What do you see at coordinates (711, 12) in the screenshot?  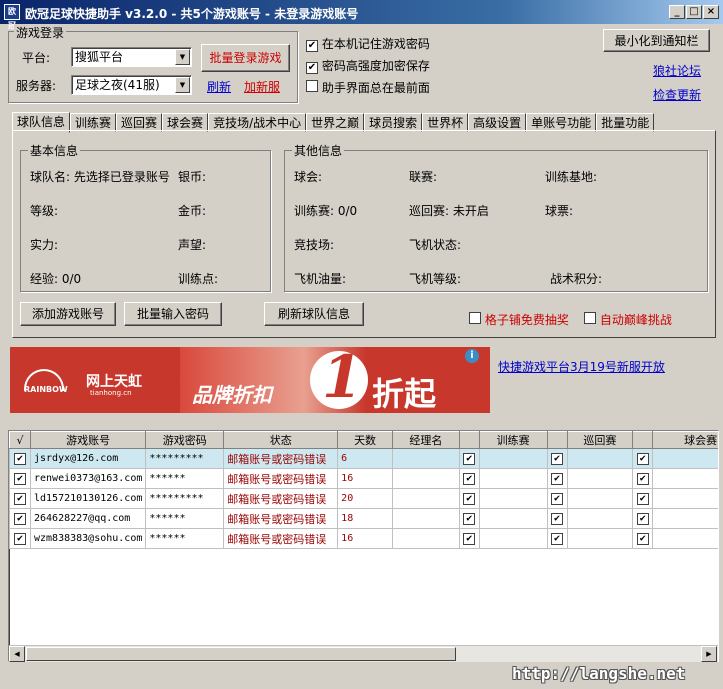 I see `close-button: ×` at bounding box center [711, 12].